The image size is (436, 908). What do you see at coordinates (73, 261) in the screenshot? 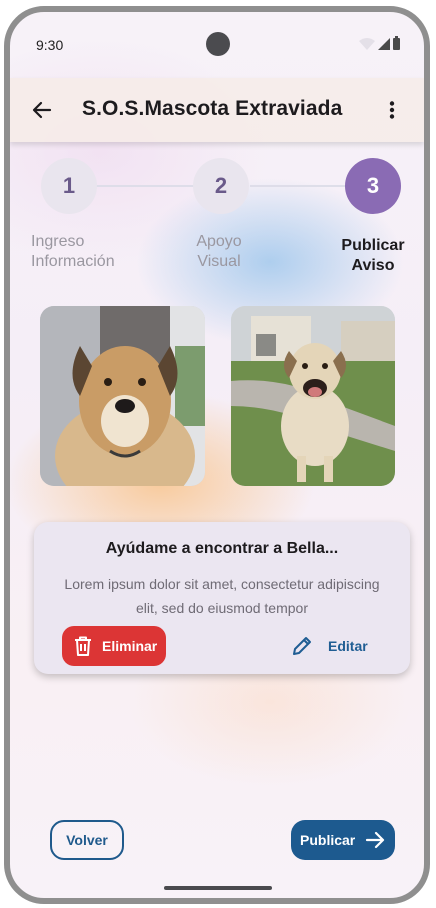
I see `step-1-label-line2: Información` at bounding box center [73, 261].